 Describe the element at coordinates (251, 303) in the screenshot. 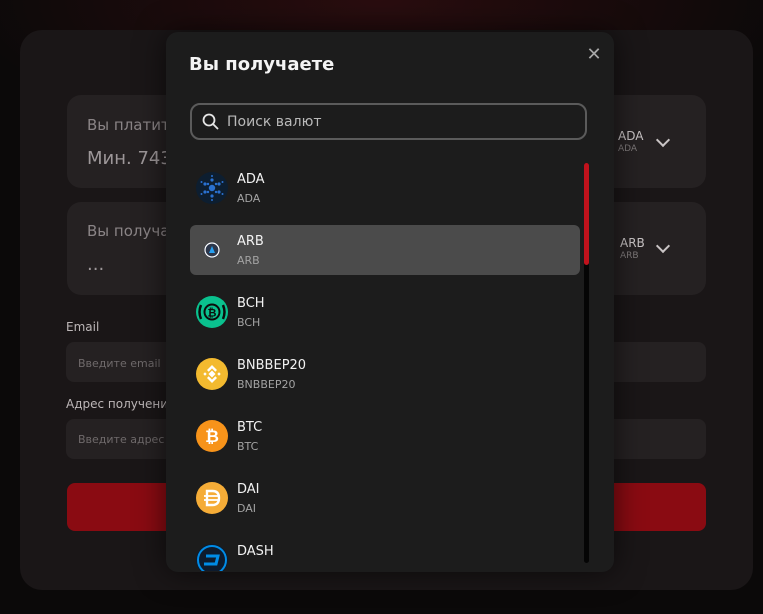

I see `currency-name: BCH` at that location.